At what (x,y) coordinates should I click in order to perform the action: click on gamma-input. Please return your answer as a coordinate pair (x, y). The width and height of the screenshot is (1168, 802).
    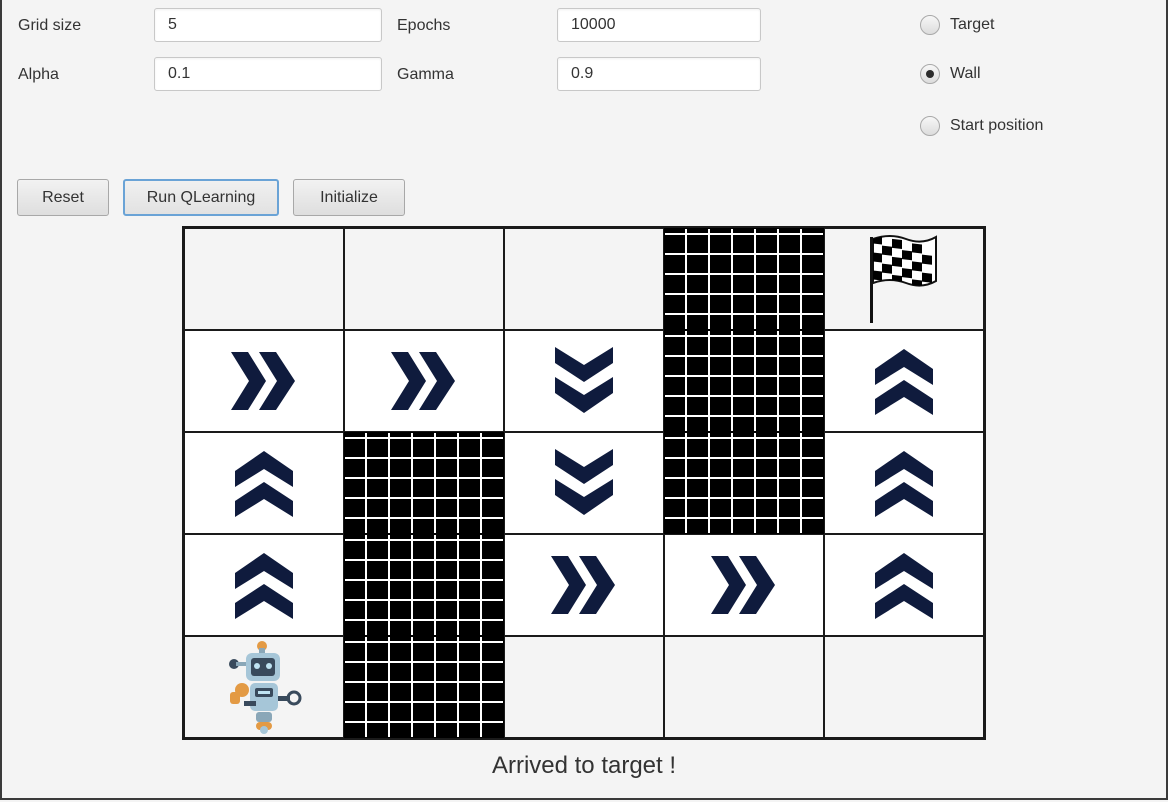
    Looking at the image, I should click on (659, 74).